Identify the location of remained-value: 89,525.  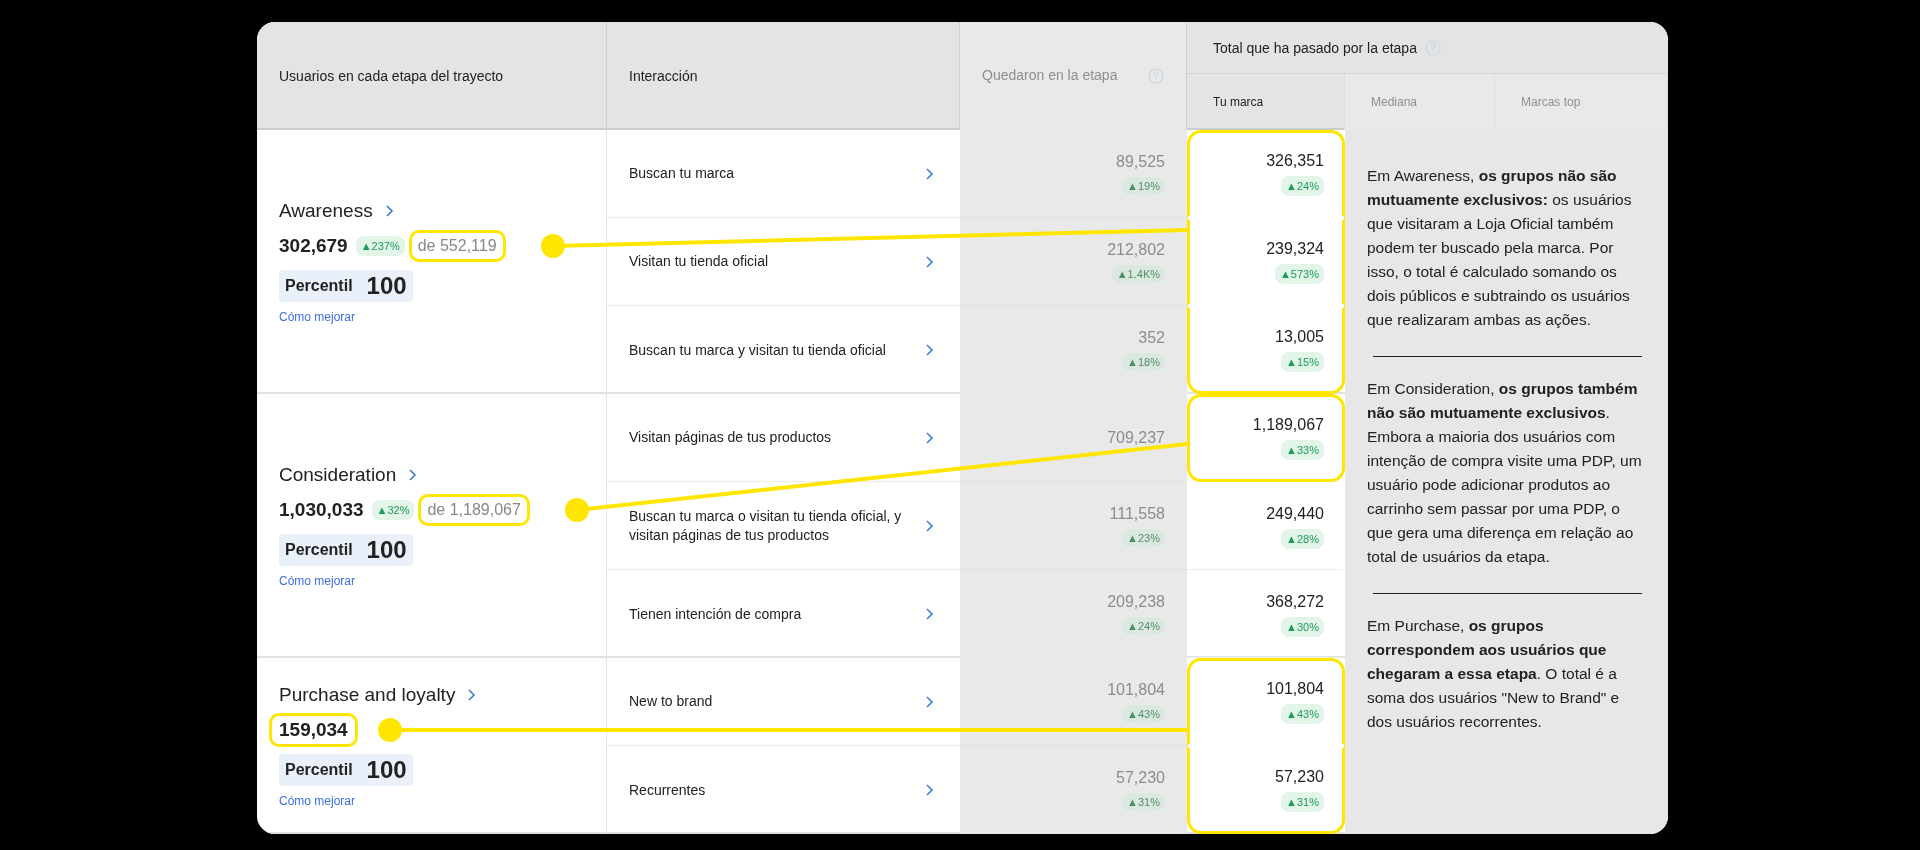
(1140, 161).